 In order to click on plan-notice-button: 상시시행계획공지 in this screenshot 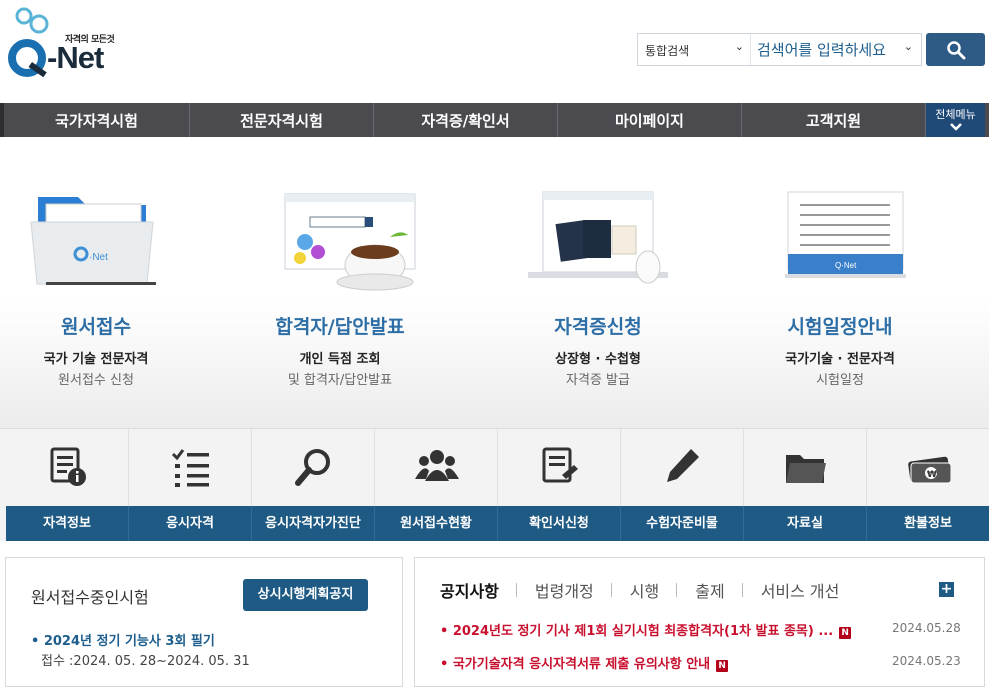, I will do `click(305, 595)`.